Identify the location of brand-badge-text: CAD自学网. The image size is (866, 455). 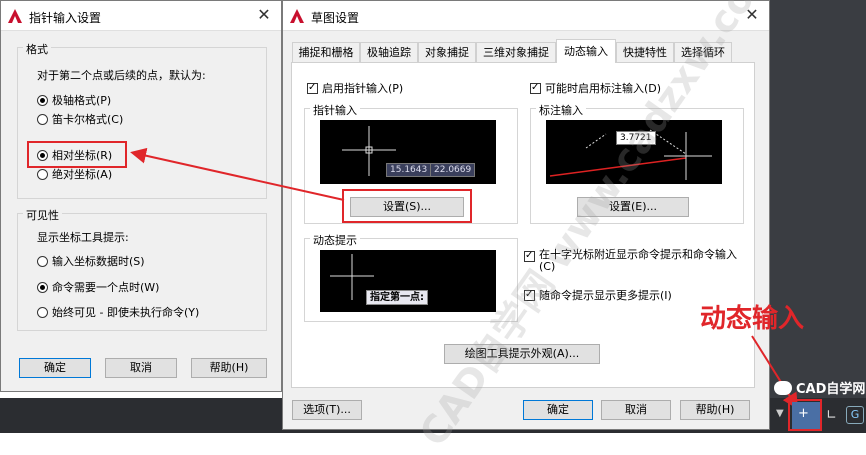
(831, 389).